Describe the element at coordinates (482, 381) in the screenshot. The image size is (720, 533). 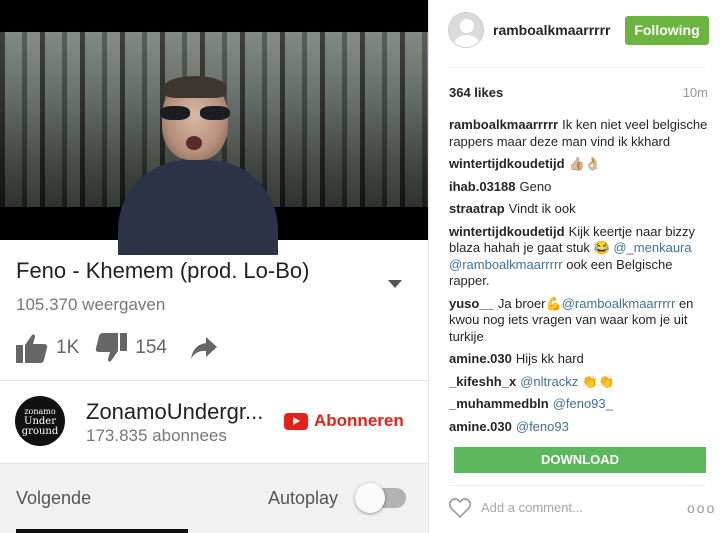
I see `comment-username: _kifeshh_x` at that location.